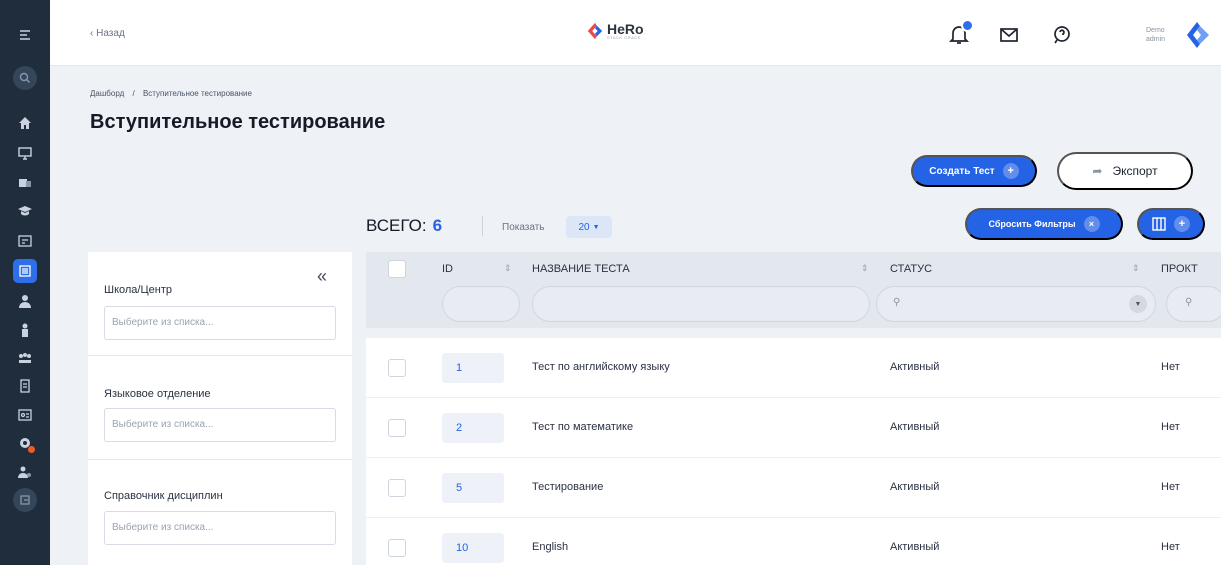 This screenshot has height=565, width=1221. I want to click on logo: HeRo STACK GRACE, so click(615, 31).